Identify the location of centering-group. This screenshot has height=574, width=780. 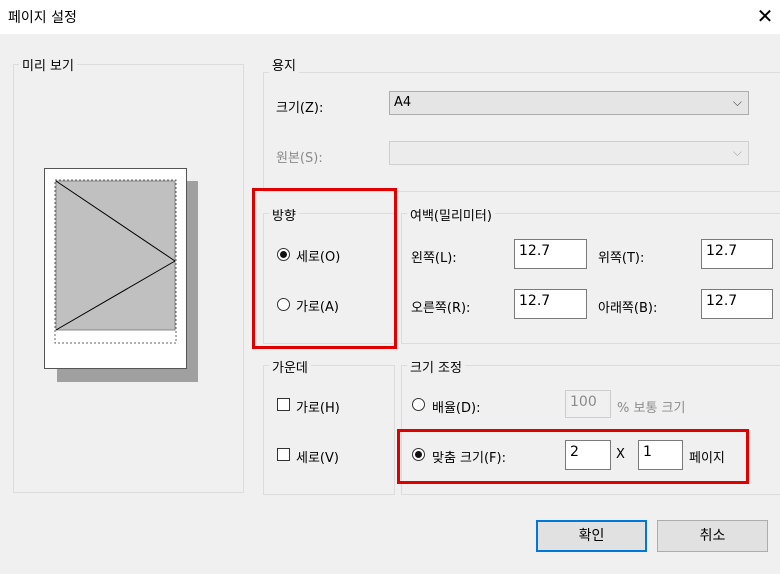
(329, 430).